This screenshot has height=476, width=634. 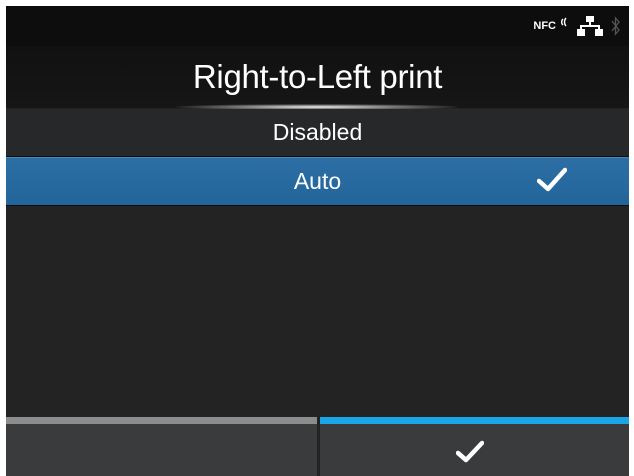 I want to click on confirm-softkey-indicator, so click(x=474, y=420).